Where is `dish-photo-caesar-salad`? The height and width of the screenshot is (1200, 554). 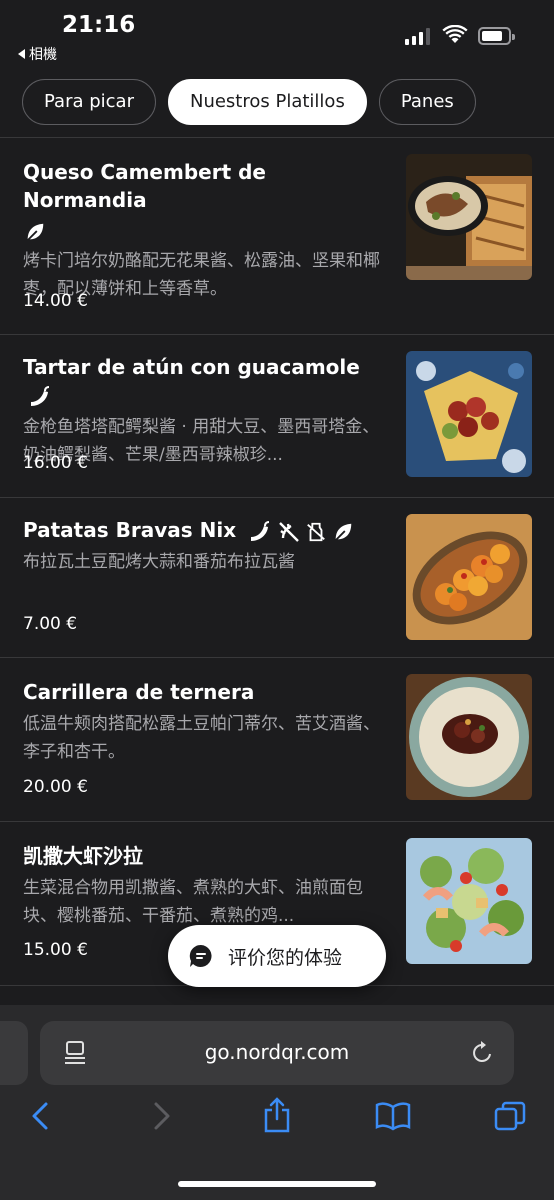 dish-photo-caesar-salad is located at coordinates (469, 901).